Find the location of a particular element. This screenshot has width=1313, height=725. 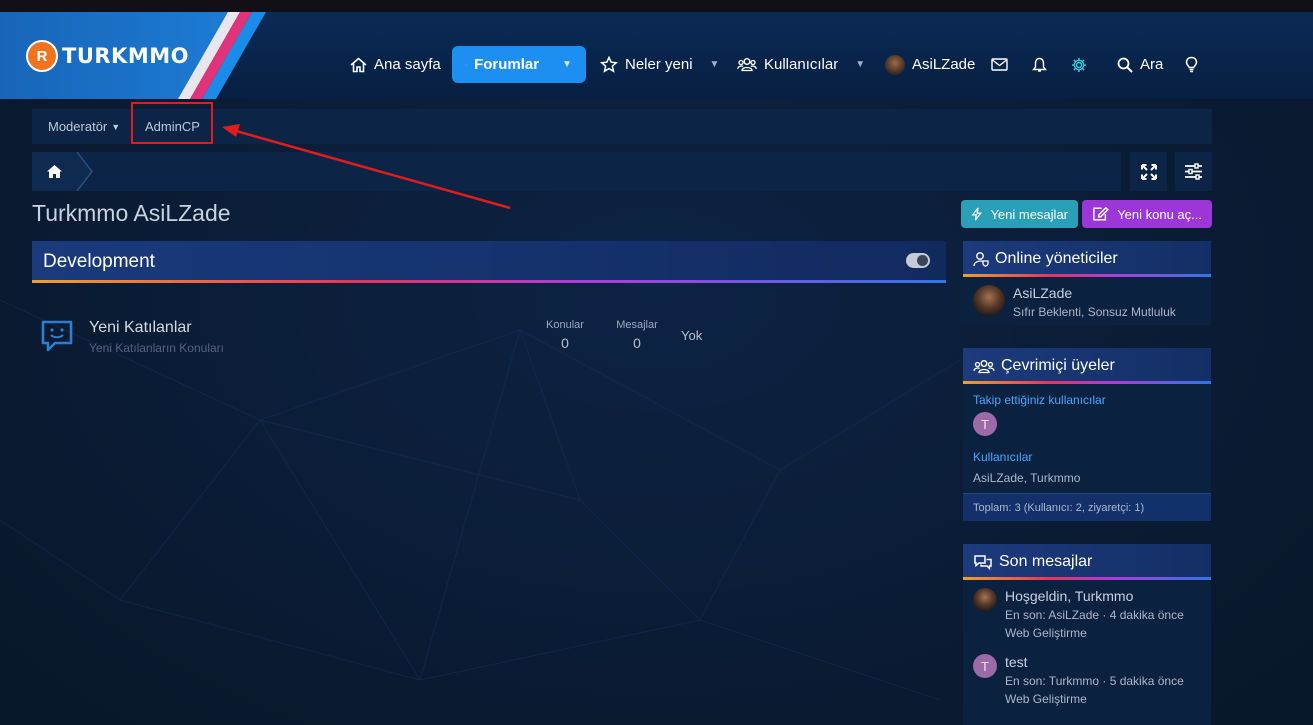

site-logo: R TURKMMO is located at coordinates (107, 56).